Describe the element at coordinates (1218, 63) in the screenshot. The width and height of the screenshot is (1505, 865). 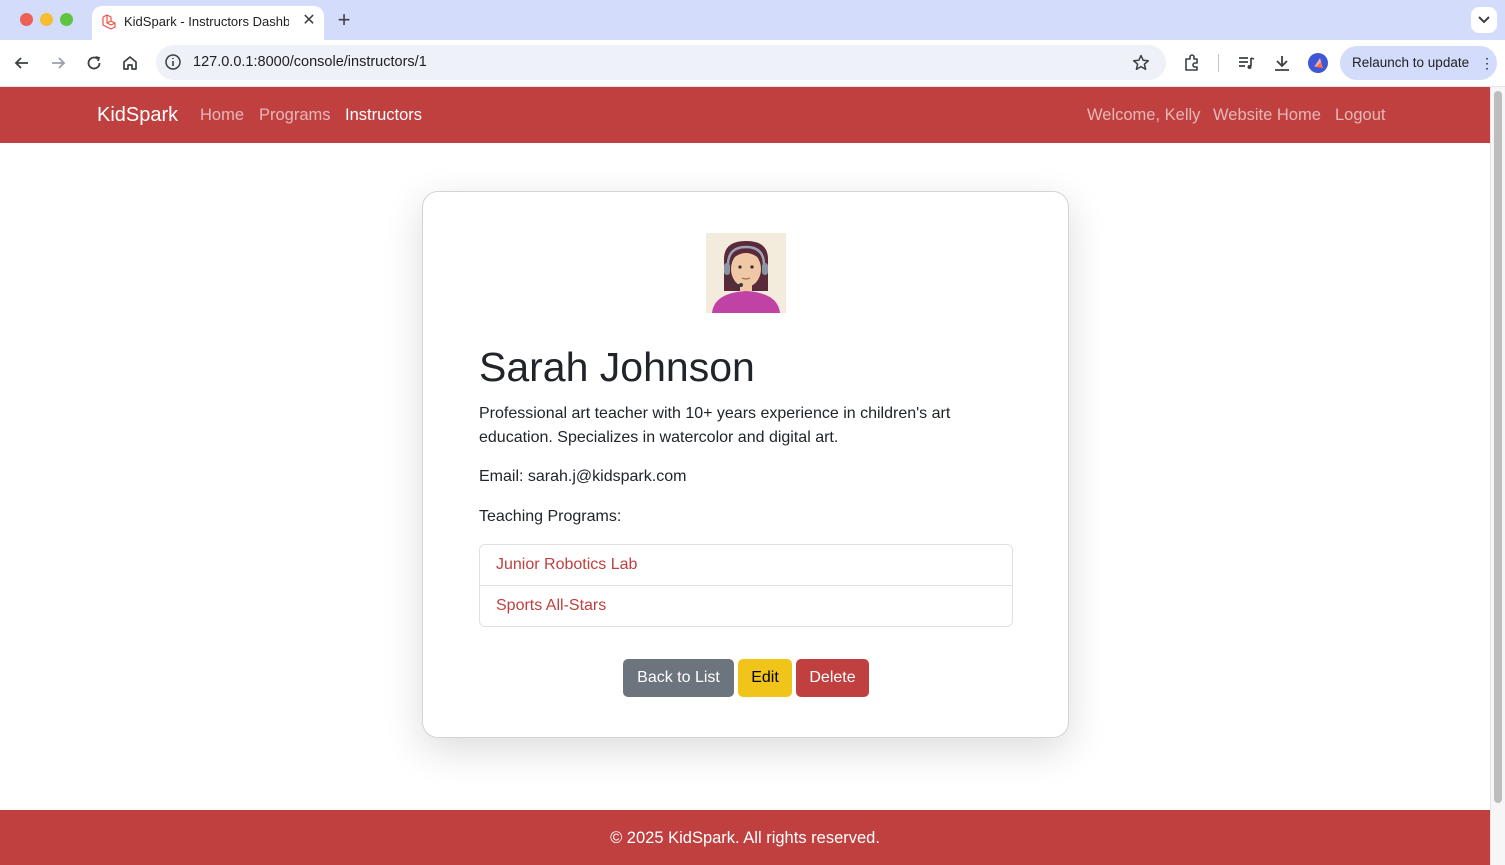
I see `toolbar-divider` at that location.